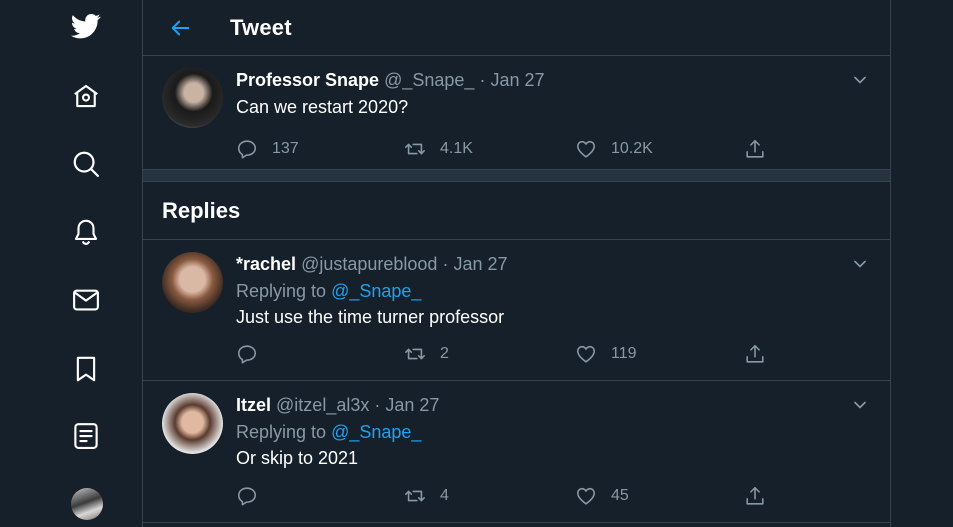  What do you see at coordinates (87, 504) in the screenshot?
I see `profile-avatar` at bounding box center [87, 504].